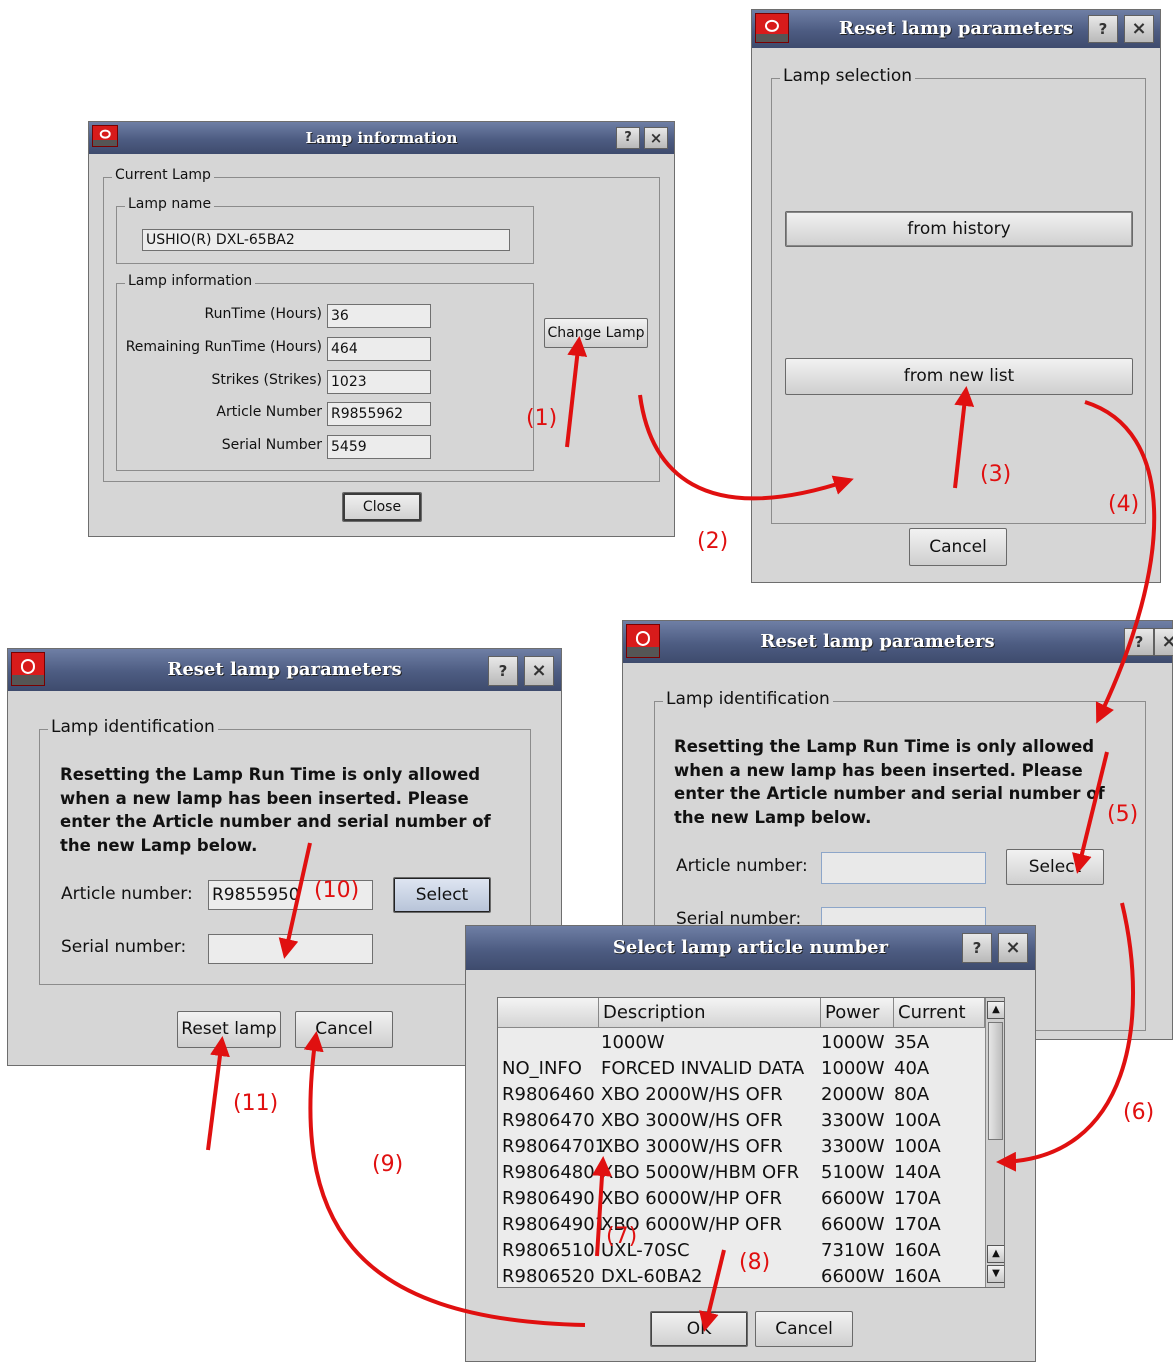 The width and height of the screenshot is (1173, 1362). Describe the element at coordinates (713, 541) in the screenshot. I see `annotation-label-2: (2)` at that location.